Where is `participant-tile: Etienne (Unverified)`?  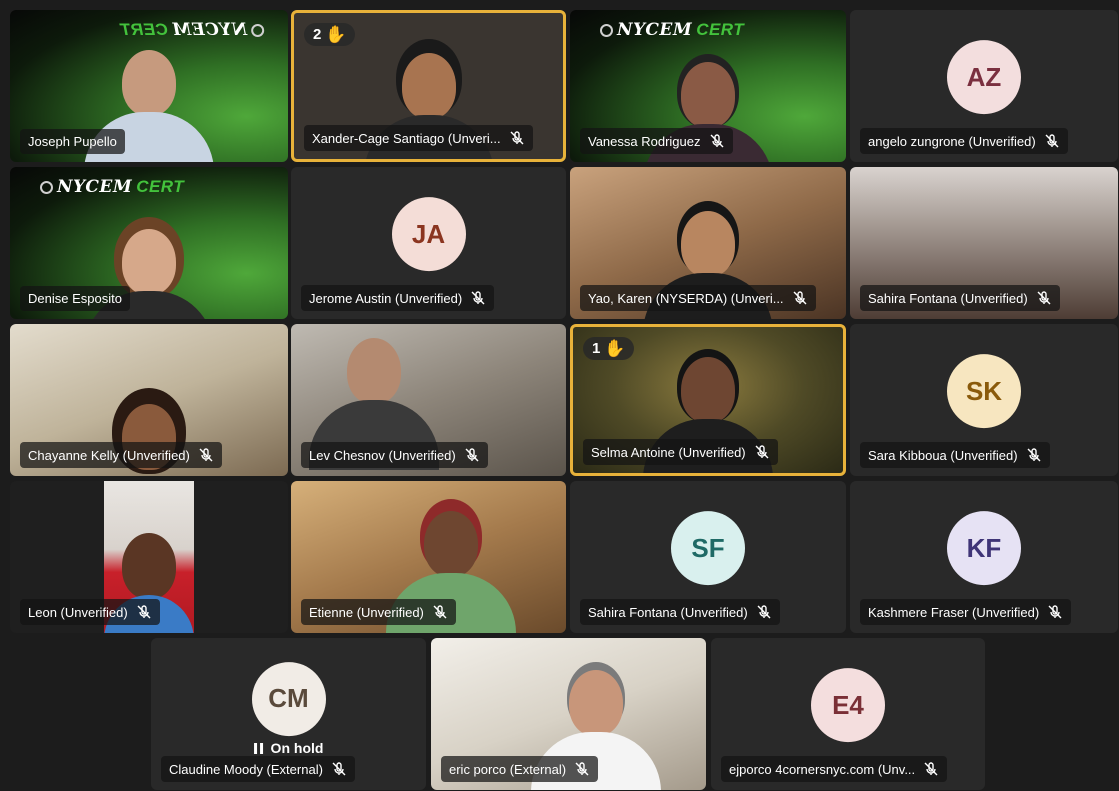 participant-tile: Etienne (Unverified) is located at coordinates (428, 557).